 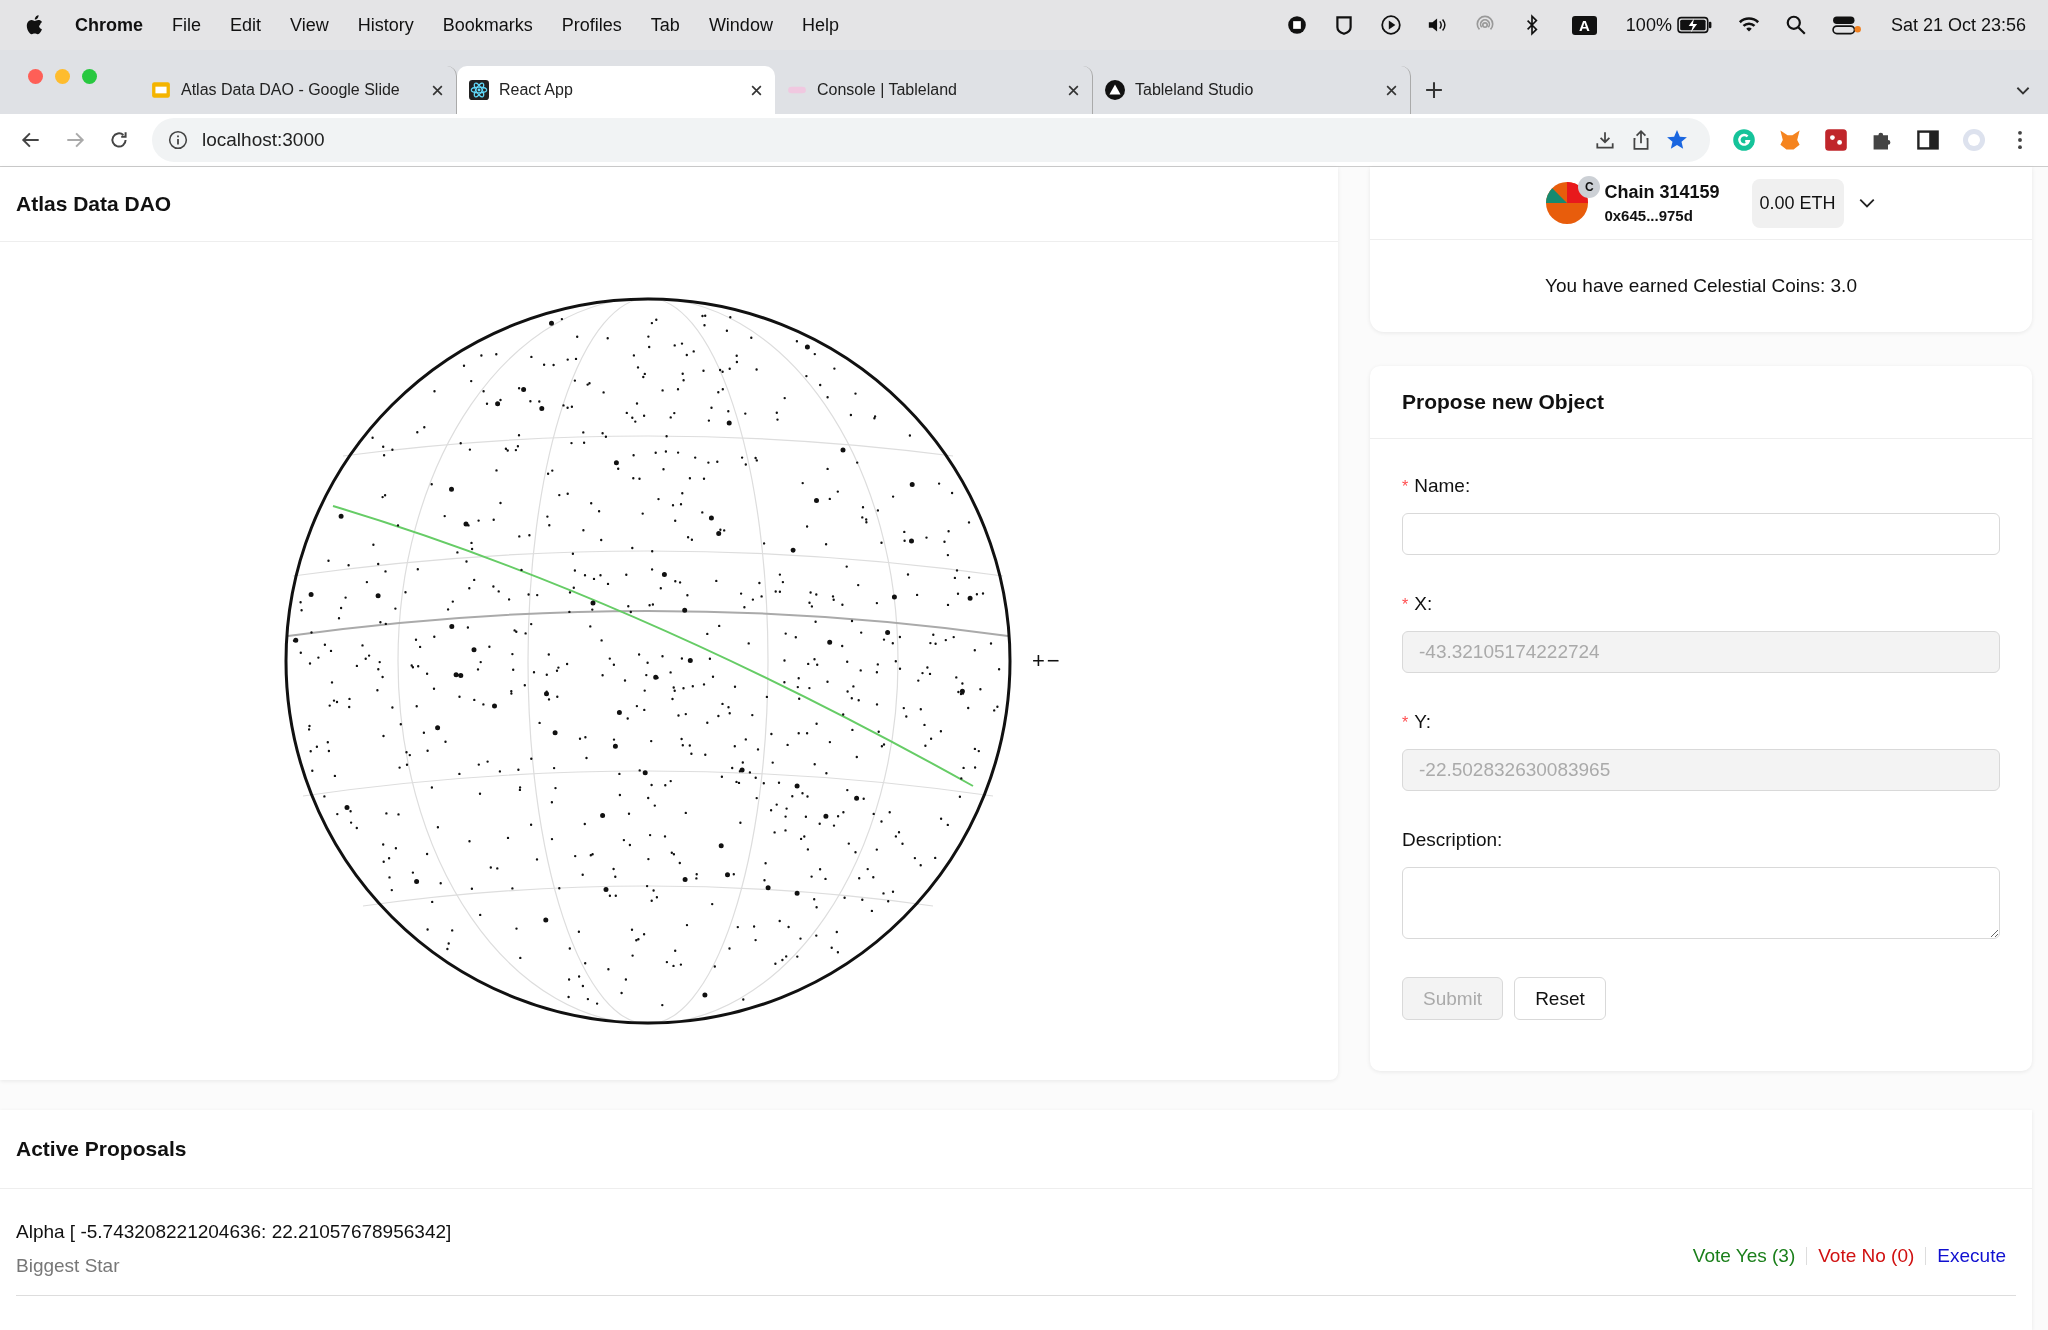 I want to click on new-tab-icon, so click(x=1434, y=90).